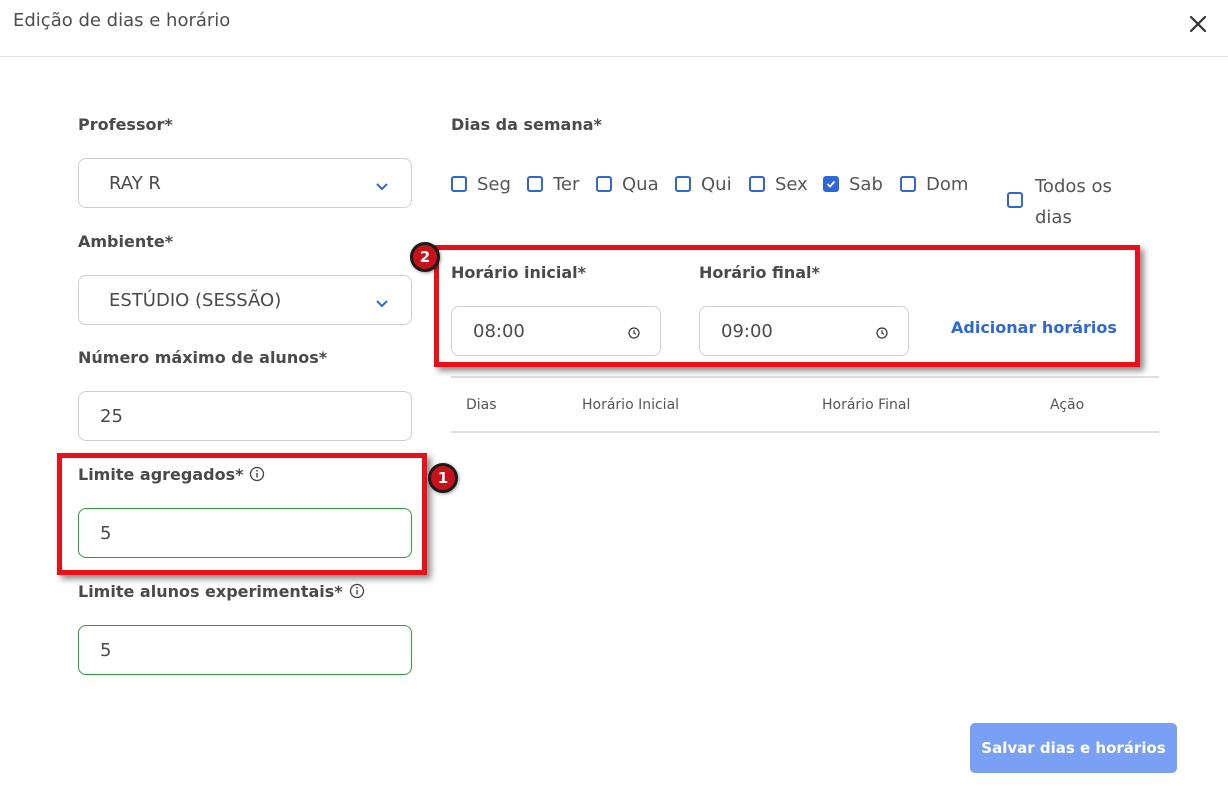  Describe the element at coordinates (245, 183) in the screenshot. I see `professor-select: RAY R` at that location.